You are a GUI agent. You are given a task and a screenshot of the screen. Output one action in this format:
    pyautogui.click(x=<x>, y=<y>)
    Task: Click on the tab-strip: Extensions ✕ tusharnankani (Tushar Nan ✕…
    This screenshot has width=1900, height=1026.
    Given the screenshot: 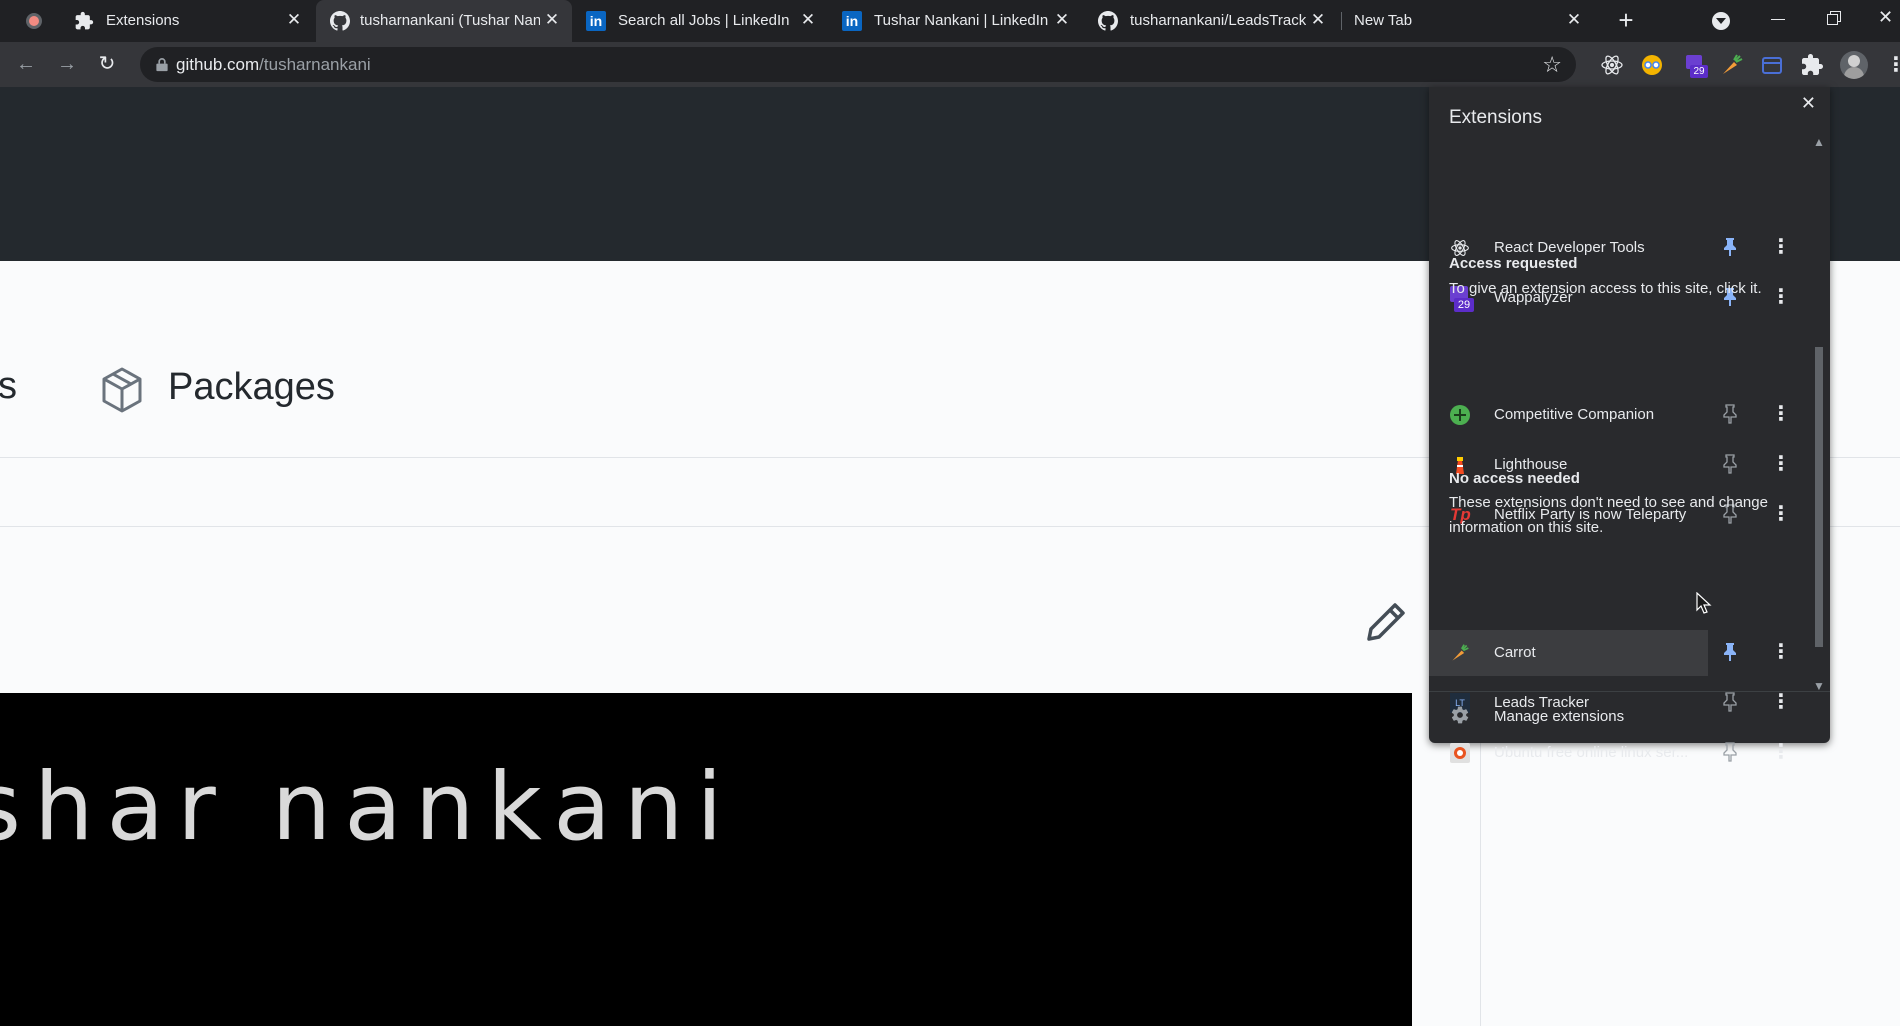 What is the action you would take?
    pyautogui.click(x=950, y=21)
    